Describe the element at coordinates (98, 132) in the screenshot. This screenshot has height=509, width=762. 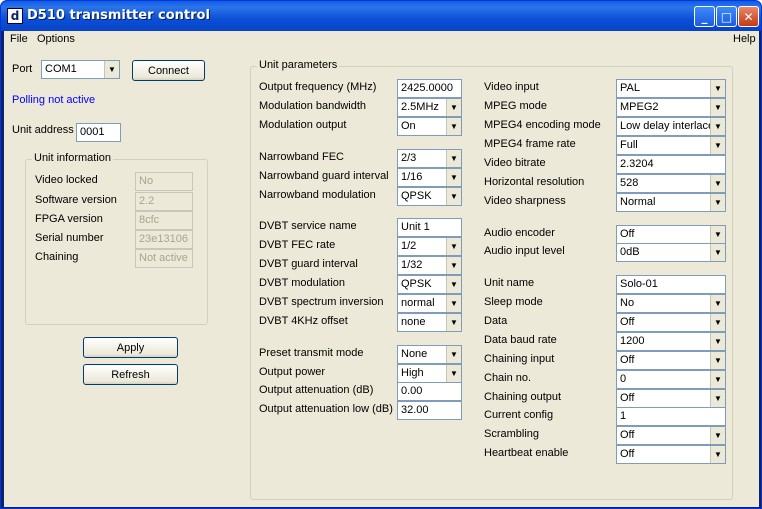
I see `unit-address-input: 0001` at that location.